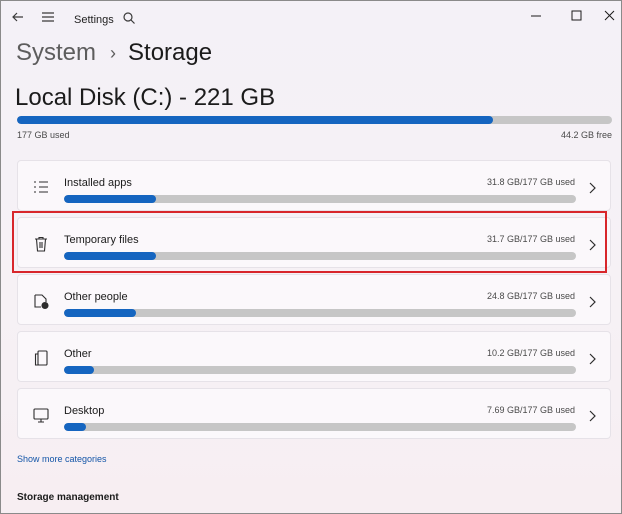 The image size is (622, 514). Describe the element at coordinates (68, 497) in the screenshot. I see `storage-management-heading: Storage management` at that location.